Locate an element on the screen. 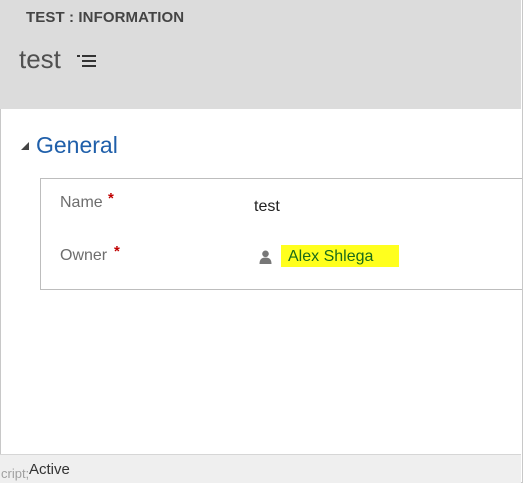 The width and height of the screenshot is (523, 484). collapse-triangle-icon is located at coordinates (25, 146).